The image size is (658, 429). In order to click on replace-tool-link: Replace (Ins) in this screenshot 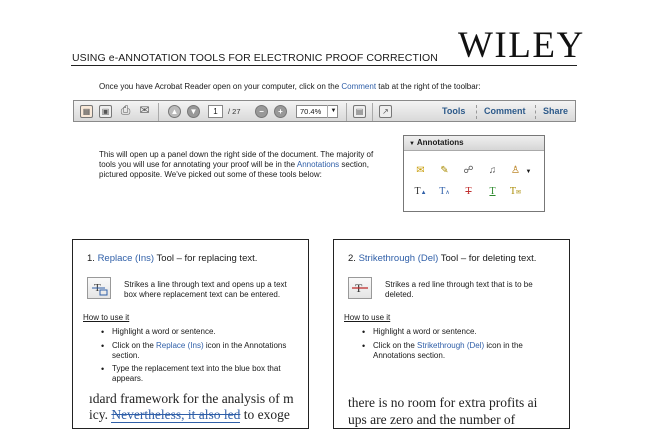, I will do `click(126, 258)`.